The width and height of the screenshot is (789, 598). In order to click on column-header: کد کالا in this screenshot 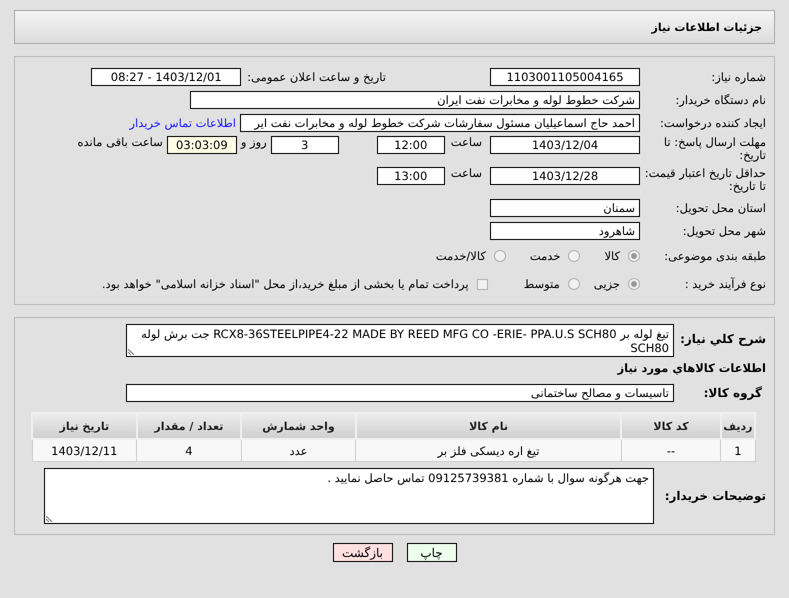, I will do `click(671, 426)`.